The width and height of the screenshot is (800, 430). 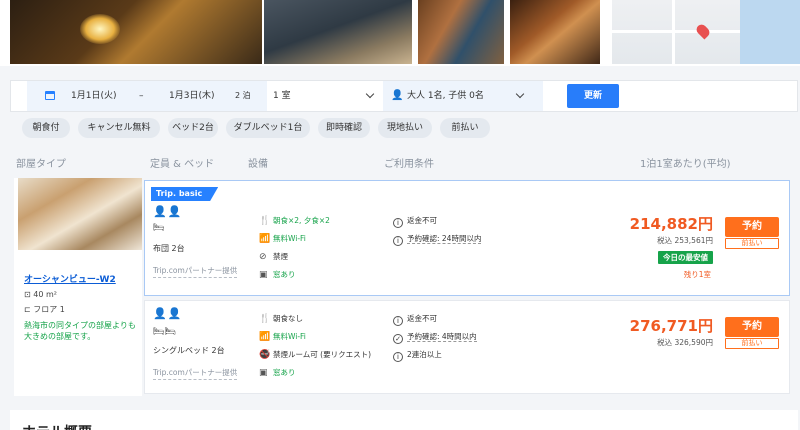 I want to click on no-smoking-icon: ⊘, so click(x=263, y=257).